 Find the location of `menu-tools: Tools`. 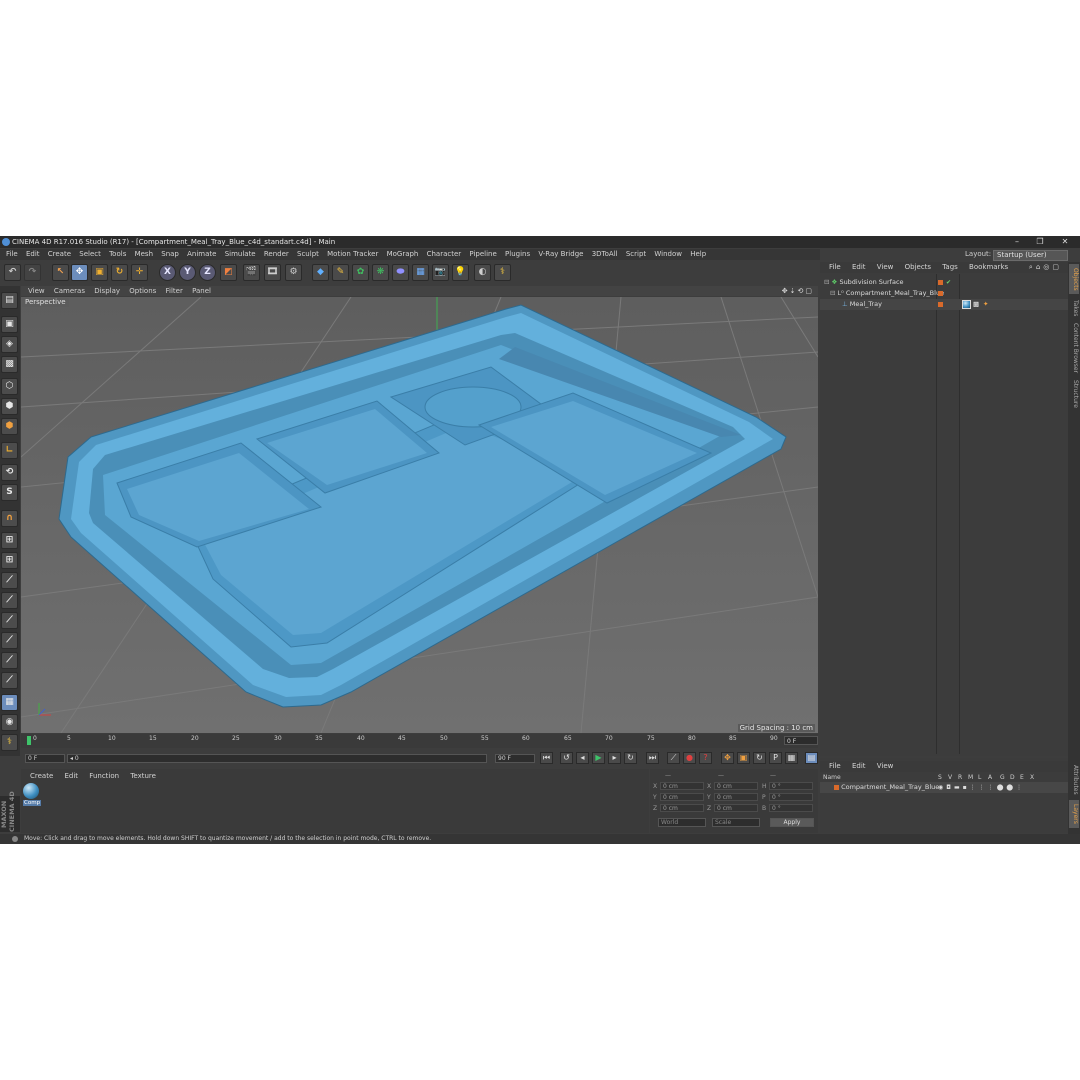

menu-tools: Tools is located at coordinates (117, 254).